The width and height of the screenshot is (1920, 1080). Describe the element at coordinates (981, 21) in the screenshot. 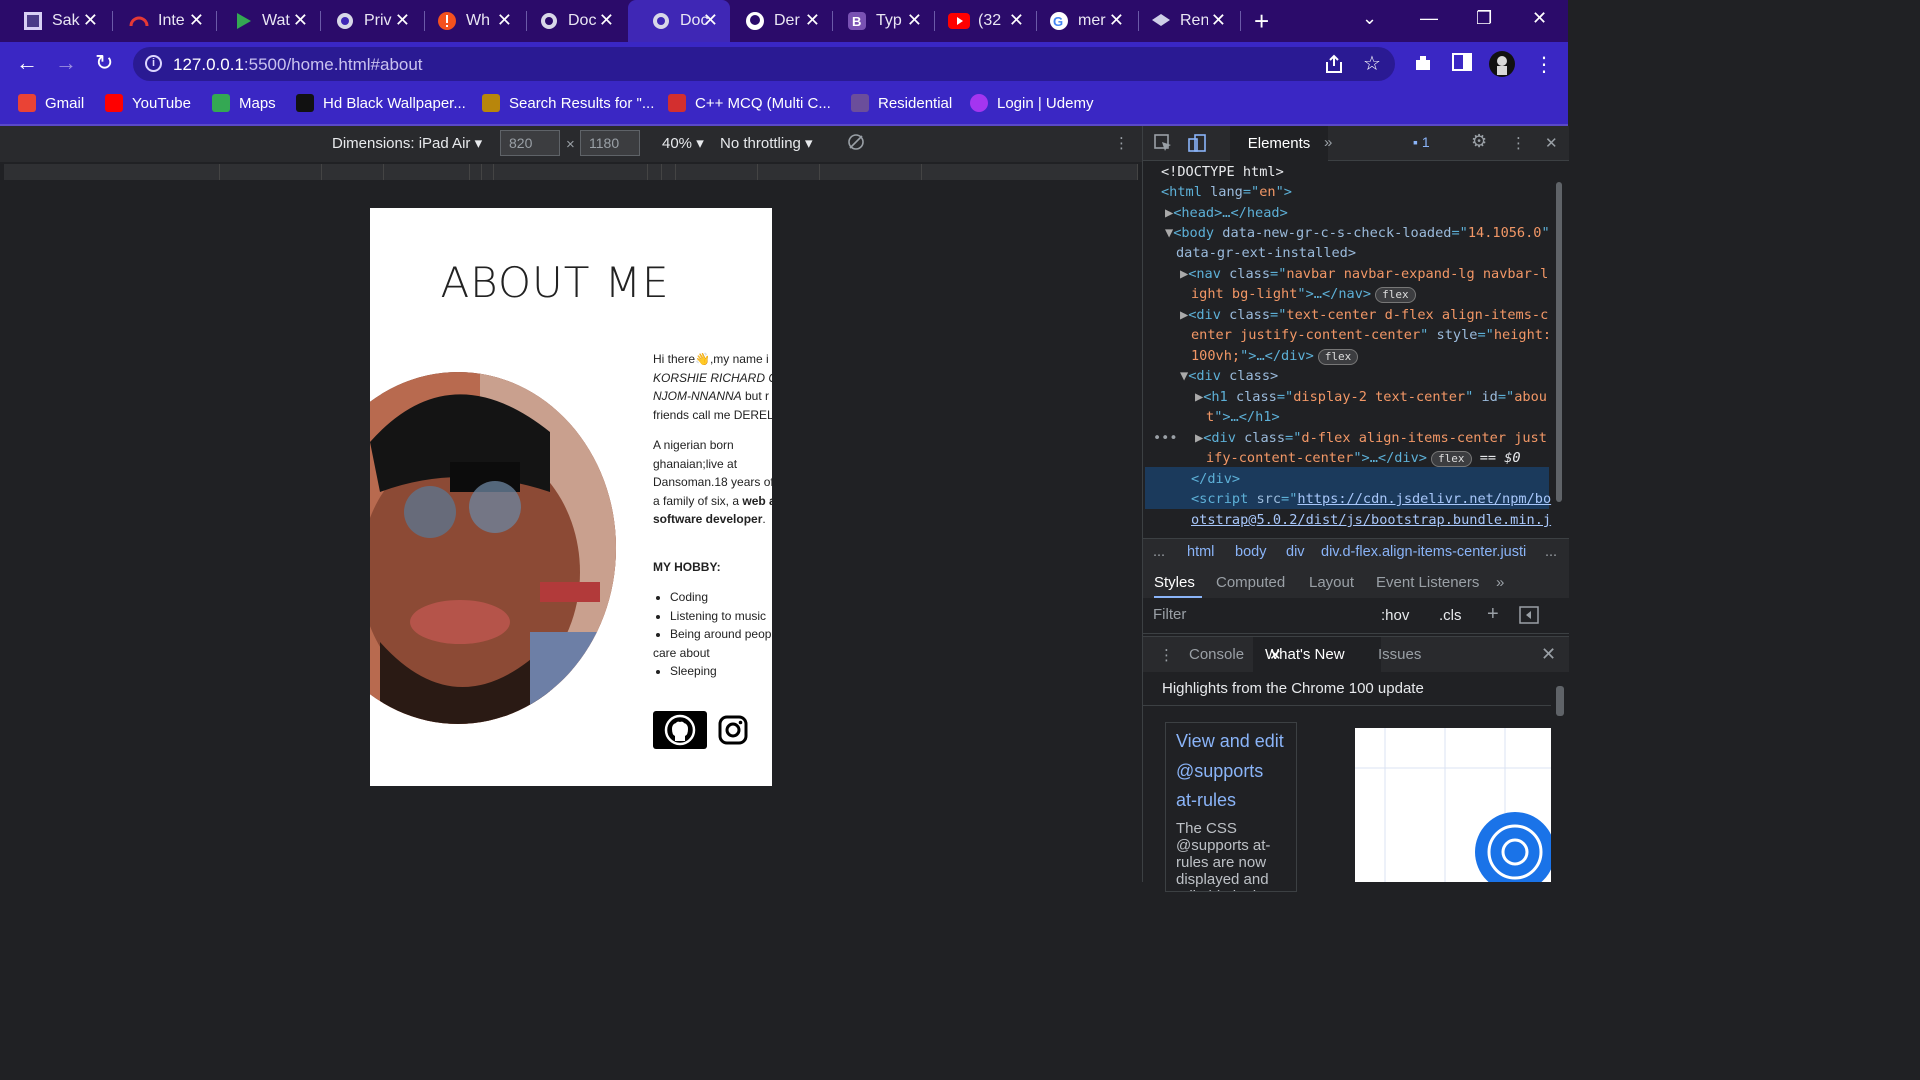

I see `tab: (32 ✕` at that location.